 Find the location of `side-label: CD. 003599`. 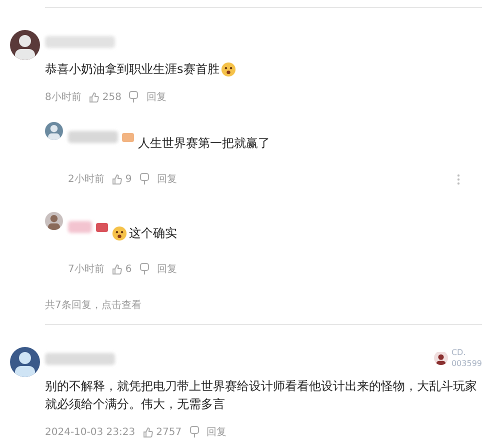

side-label: CD. 003599 is located at coordinates (466, 358).